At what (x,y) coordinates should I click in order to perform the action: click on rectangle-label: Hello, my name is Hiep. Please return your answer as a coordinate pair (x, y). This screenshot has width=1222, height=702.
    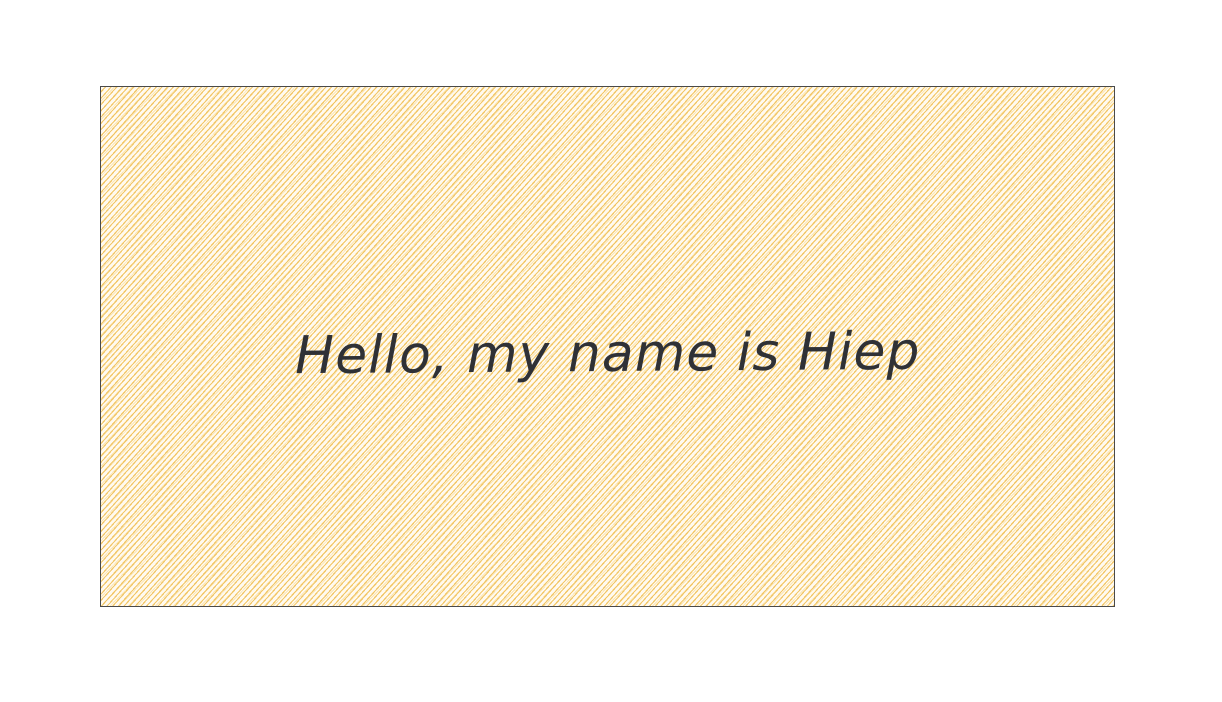
    Looking at the image, I should click on (607, 353).